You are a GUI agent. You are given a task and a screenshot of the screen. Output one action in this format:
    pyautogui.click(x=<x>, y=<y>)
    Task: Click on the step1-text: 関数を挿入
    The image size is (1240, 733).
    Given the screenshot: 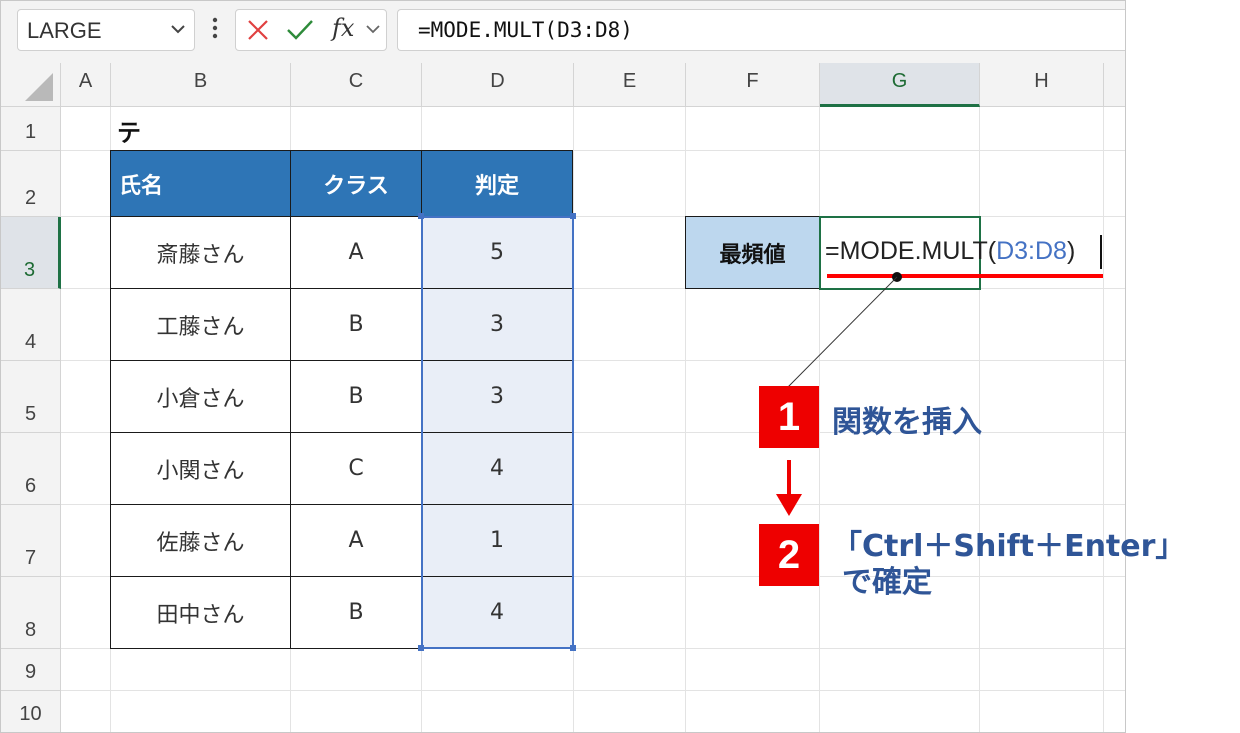 What is the action you would take?
    pyautogui.click(x=907, y=422)
    